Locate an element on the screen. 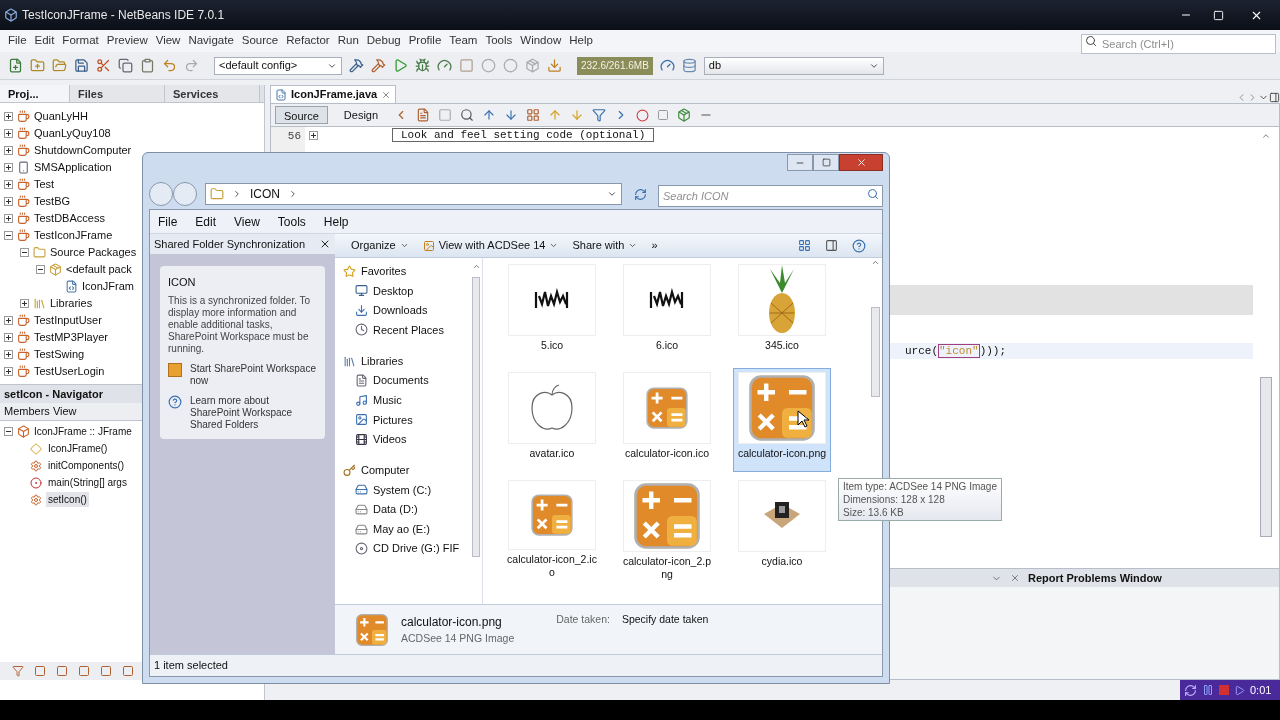  search-field: Search ICON is located at coordinates (770, 196).